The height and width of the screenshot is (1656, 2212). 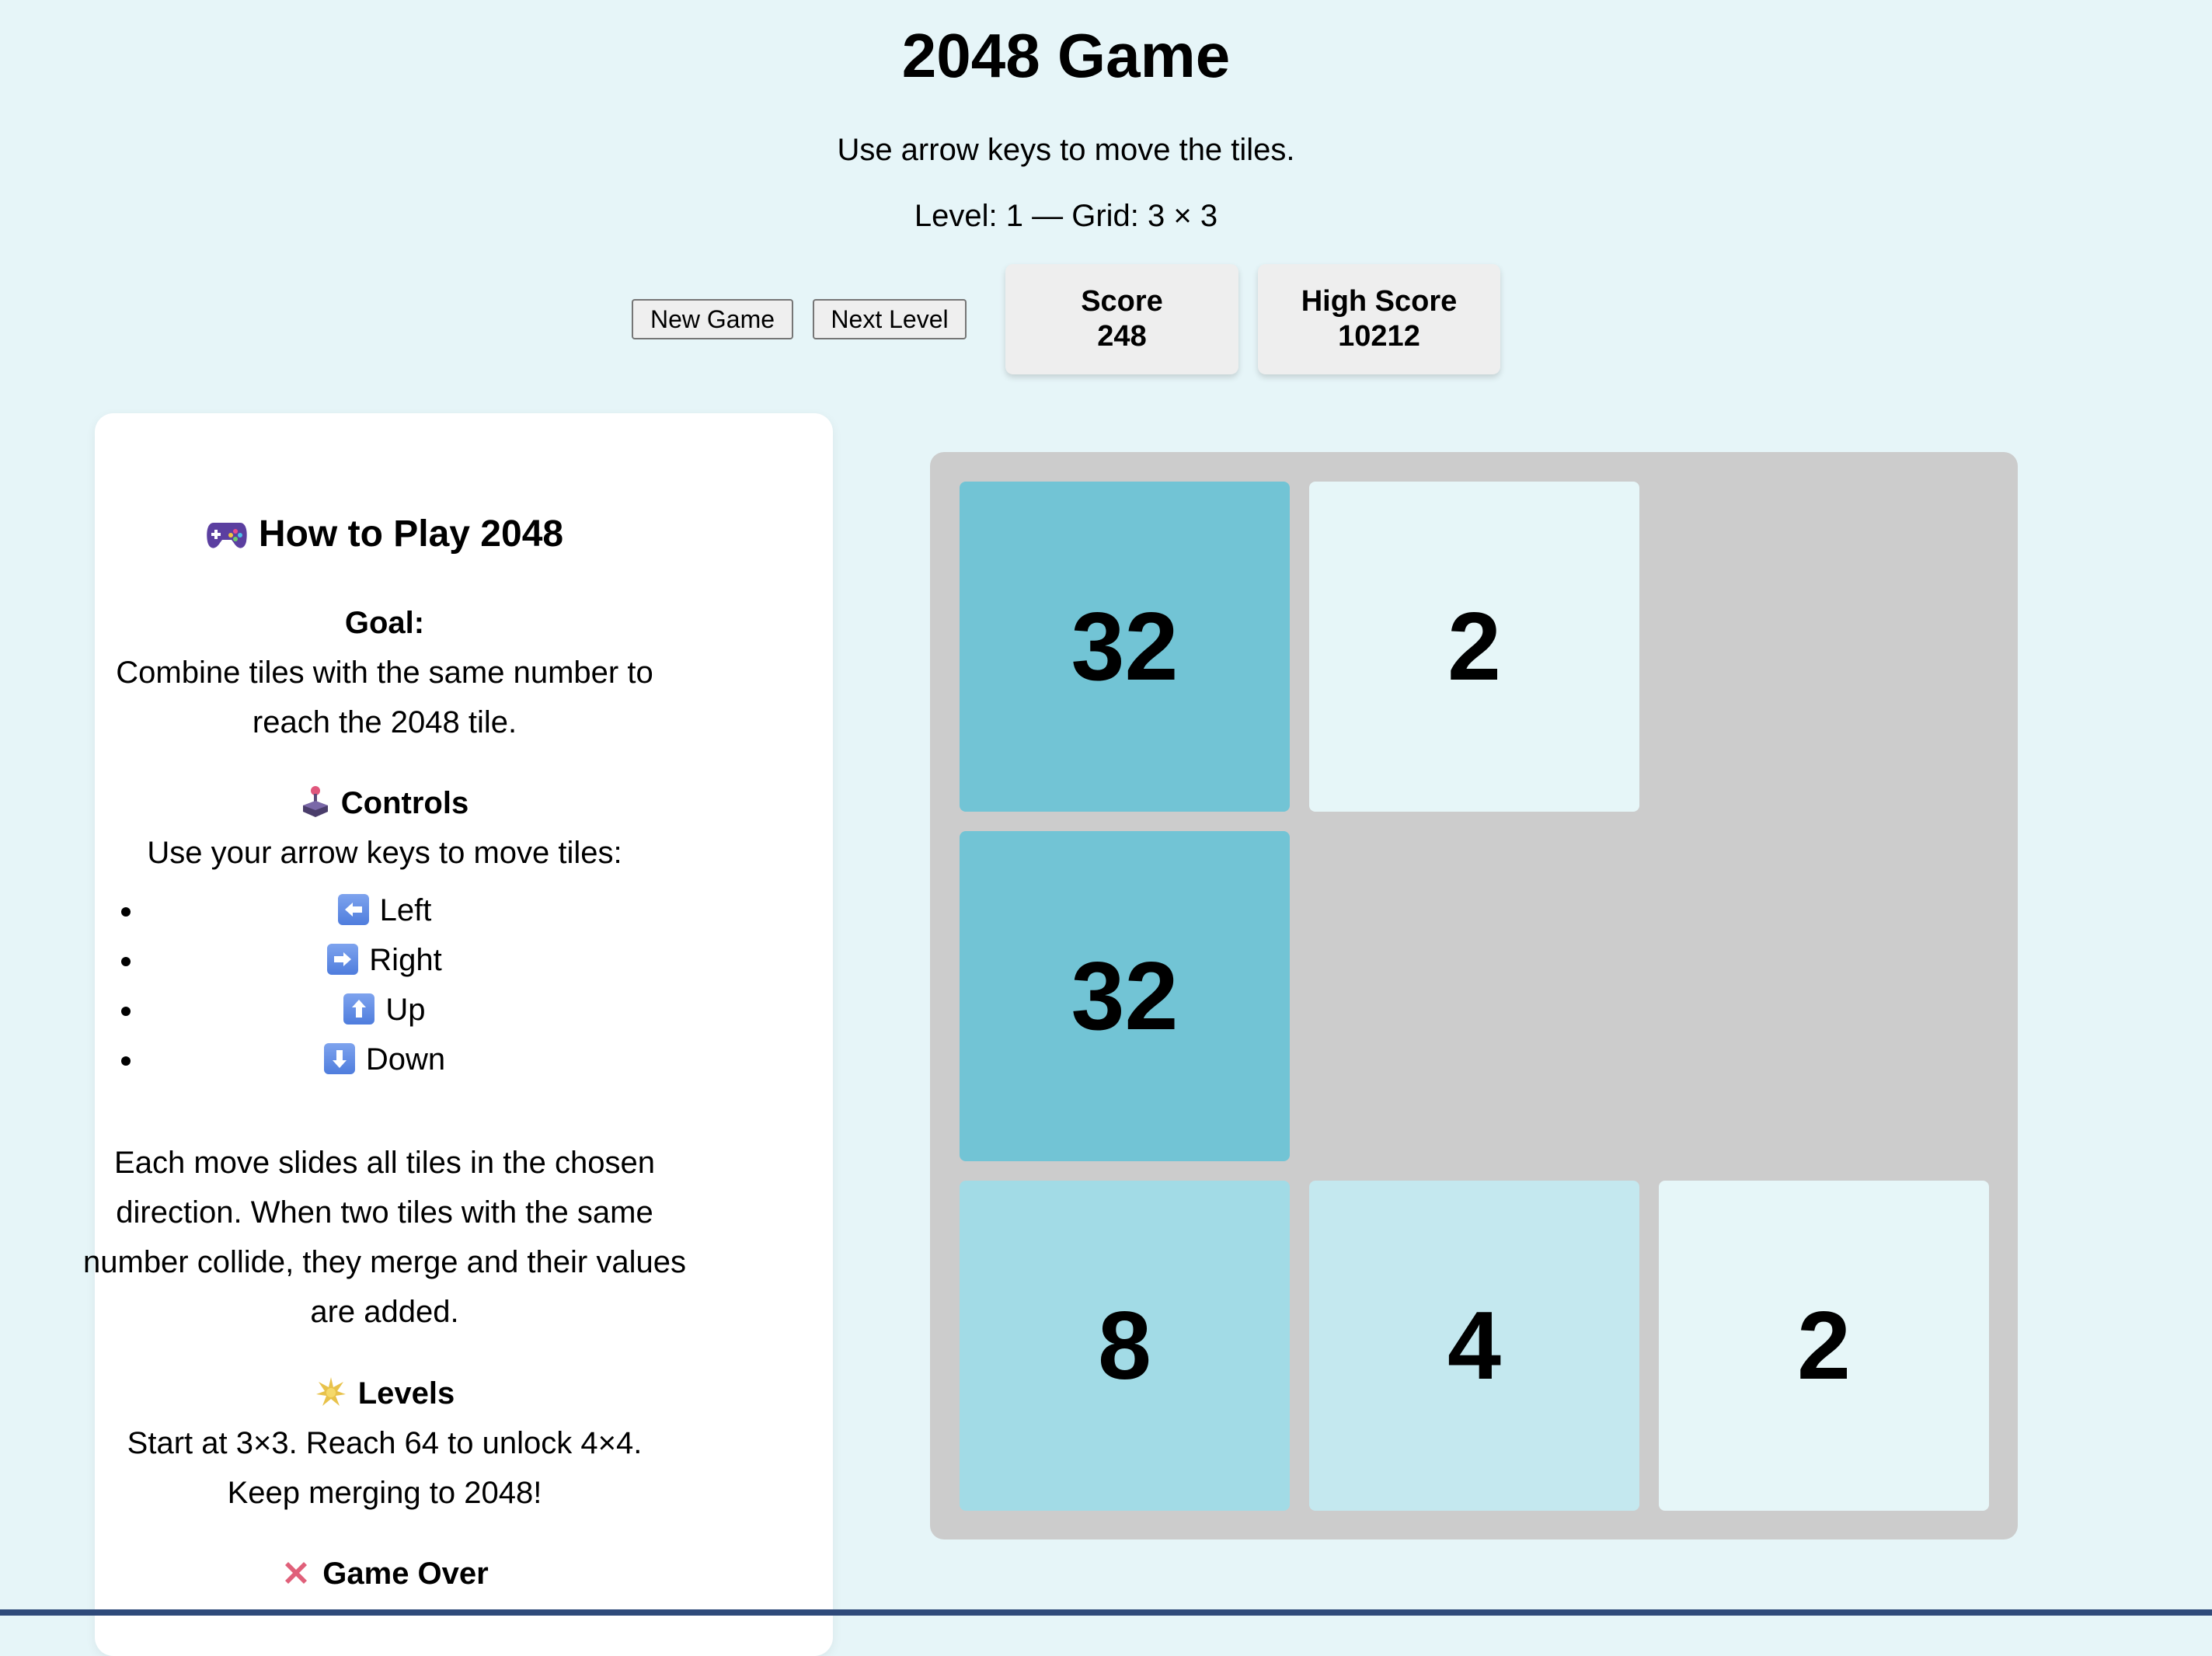 What do you see at coordinates (405, 1010) in the screenshot?
I see `control-label: Up` at bounding box center [405, 1010].